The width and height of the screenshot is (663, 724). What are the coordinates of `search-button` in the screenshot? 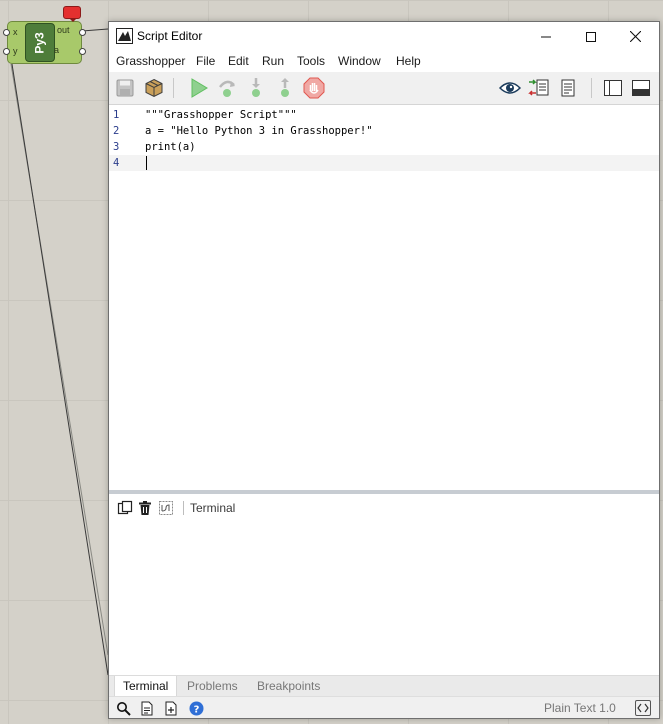 It's located at (123, 708).